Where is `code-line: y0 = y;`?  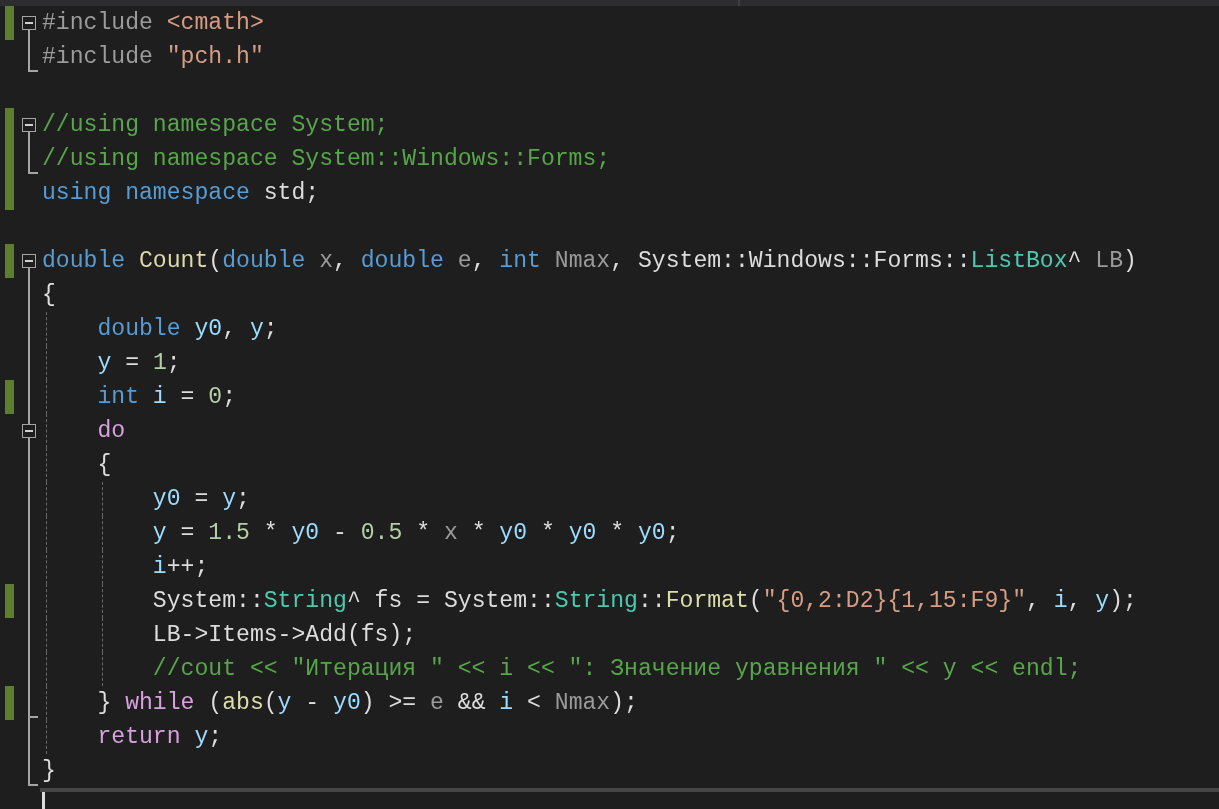 code-line: y0 = y; is located at coordinates (200, 499).